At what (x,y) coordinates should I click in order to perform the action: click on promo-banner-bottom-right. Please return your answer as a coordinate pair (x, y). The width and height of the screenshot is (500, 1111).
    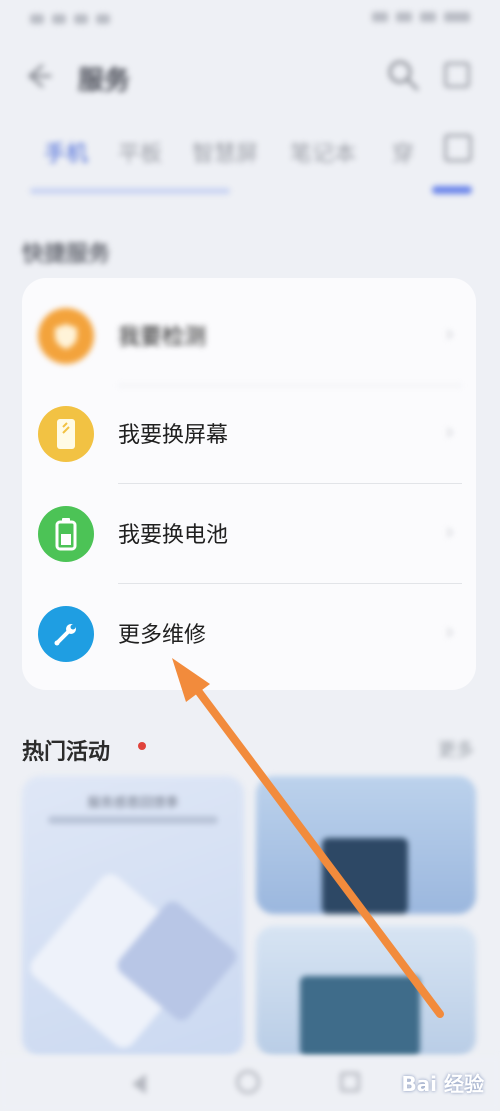
    Looking at the image, I should click on (366, 991).